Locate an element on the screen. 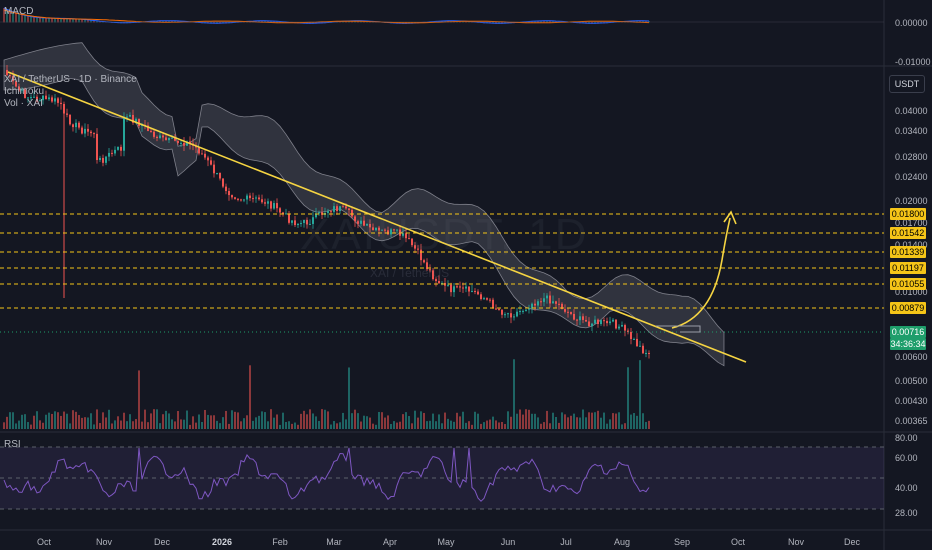 The width and height of the screenshot is (932, 550). price-badge: 0.00879 is located at coordinates (908, 308).